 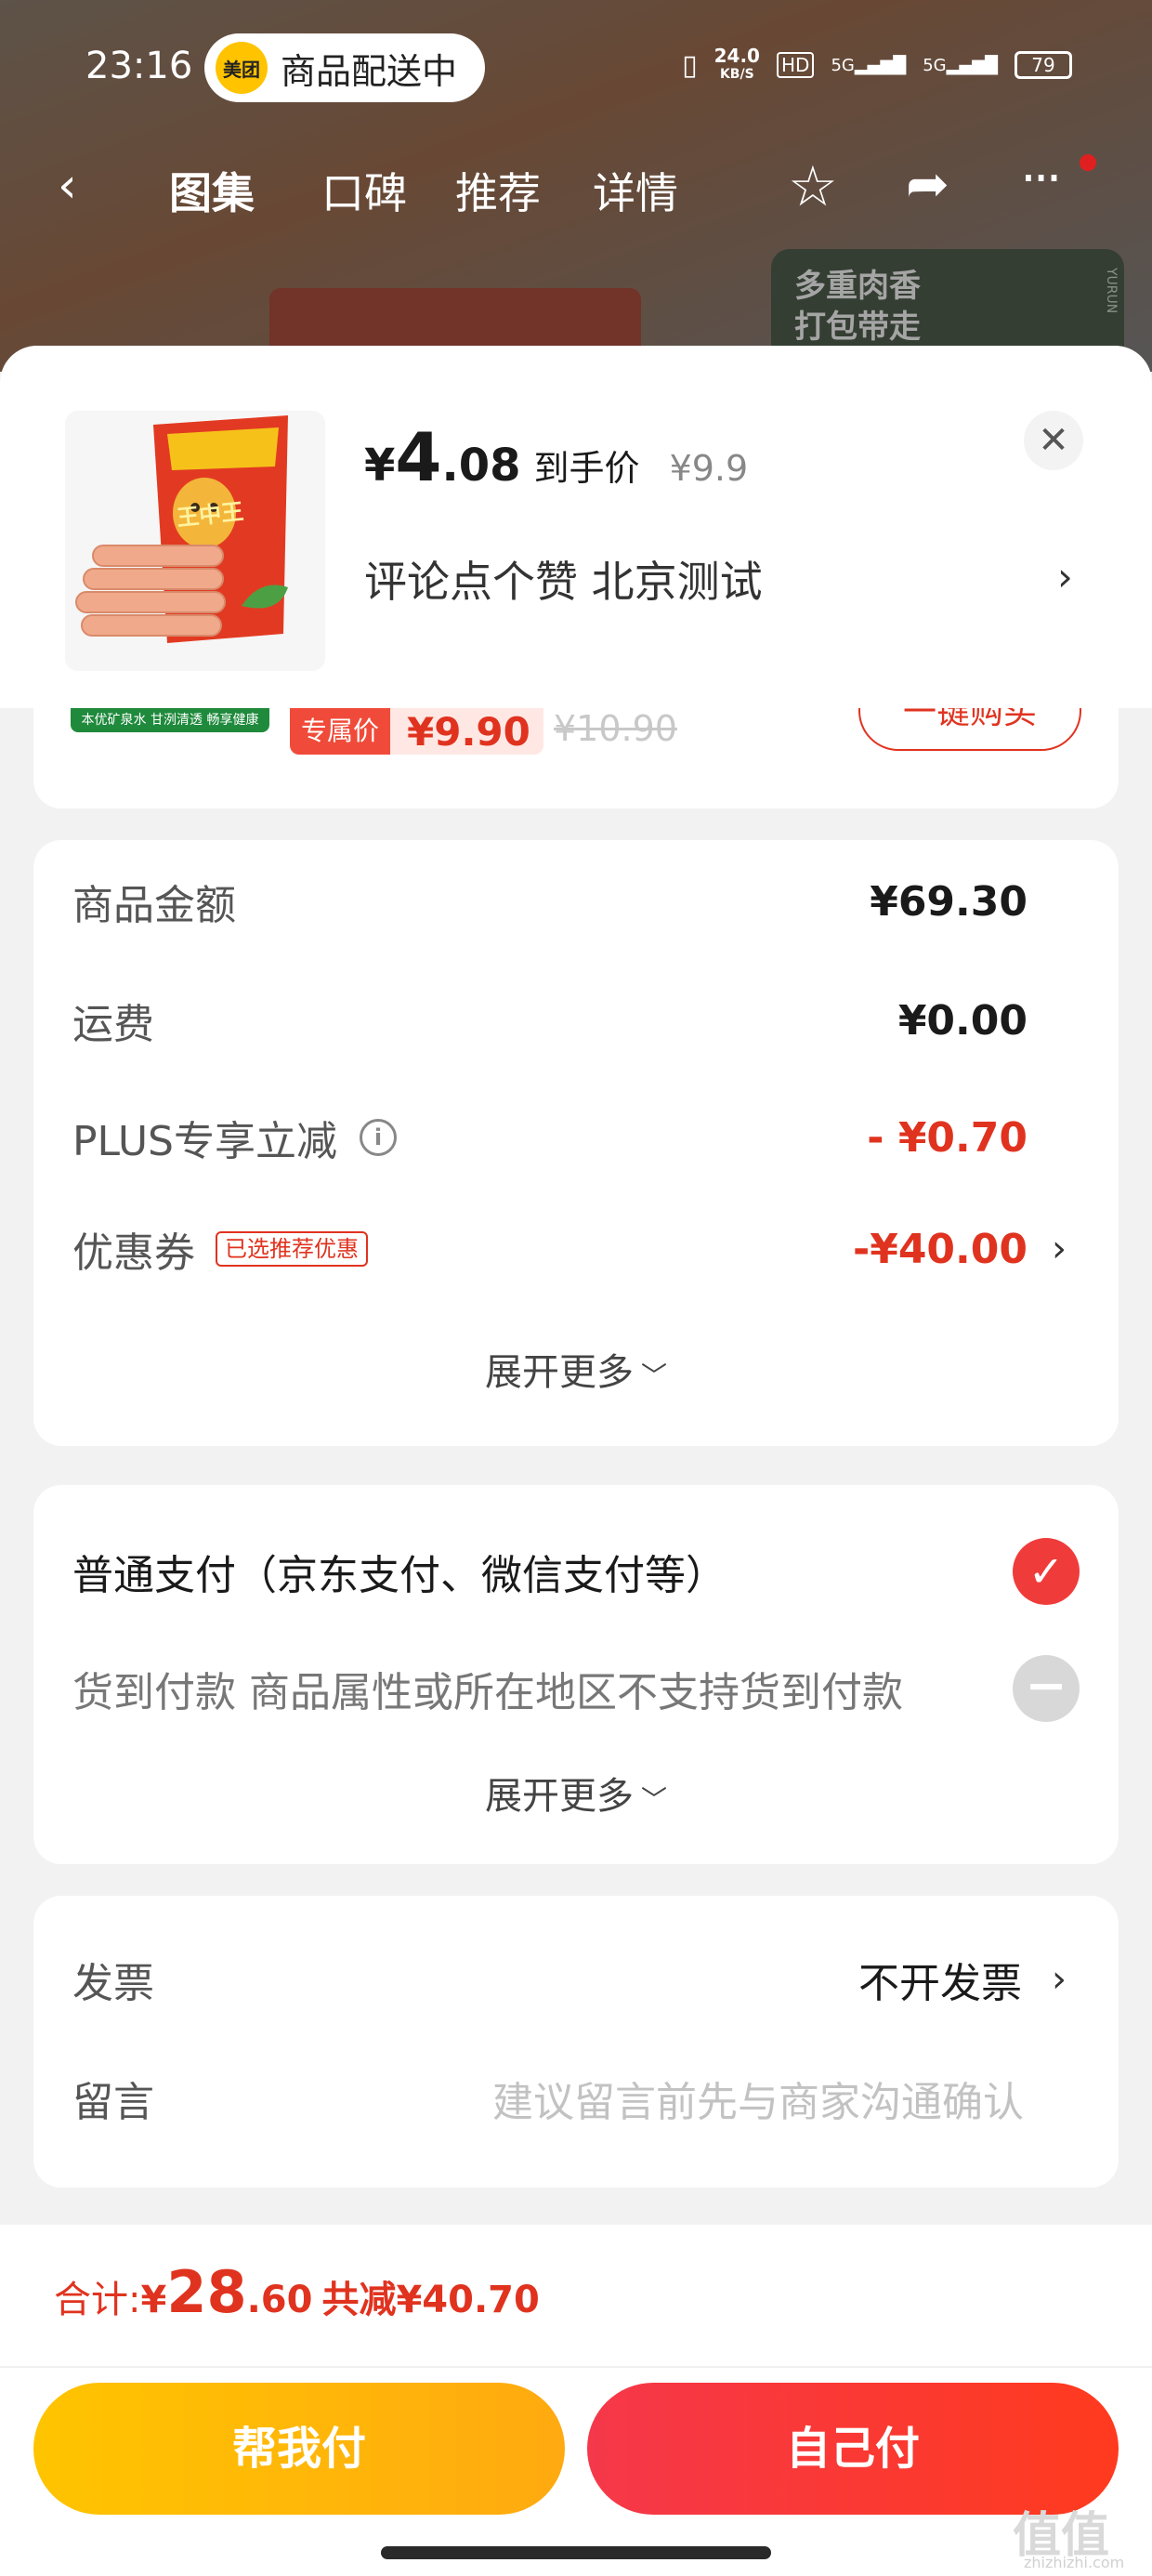 What do you see at coordinates (576, 1249) in the screenshot?
I see `row-coupon: 优惠券 已选推荐优惠 -¥40.00 ›` at bounding box center [576, 1249].